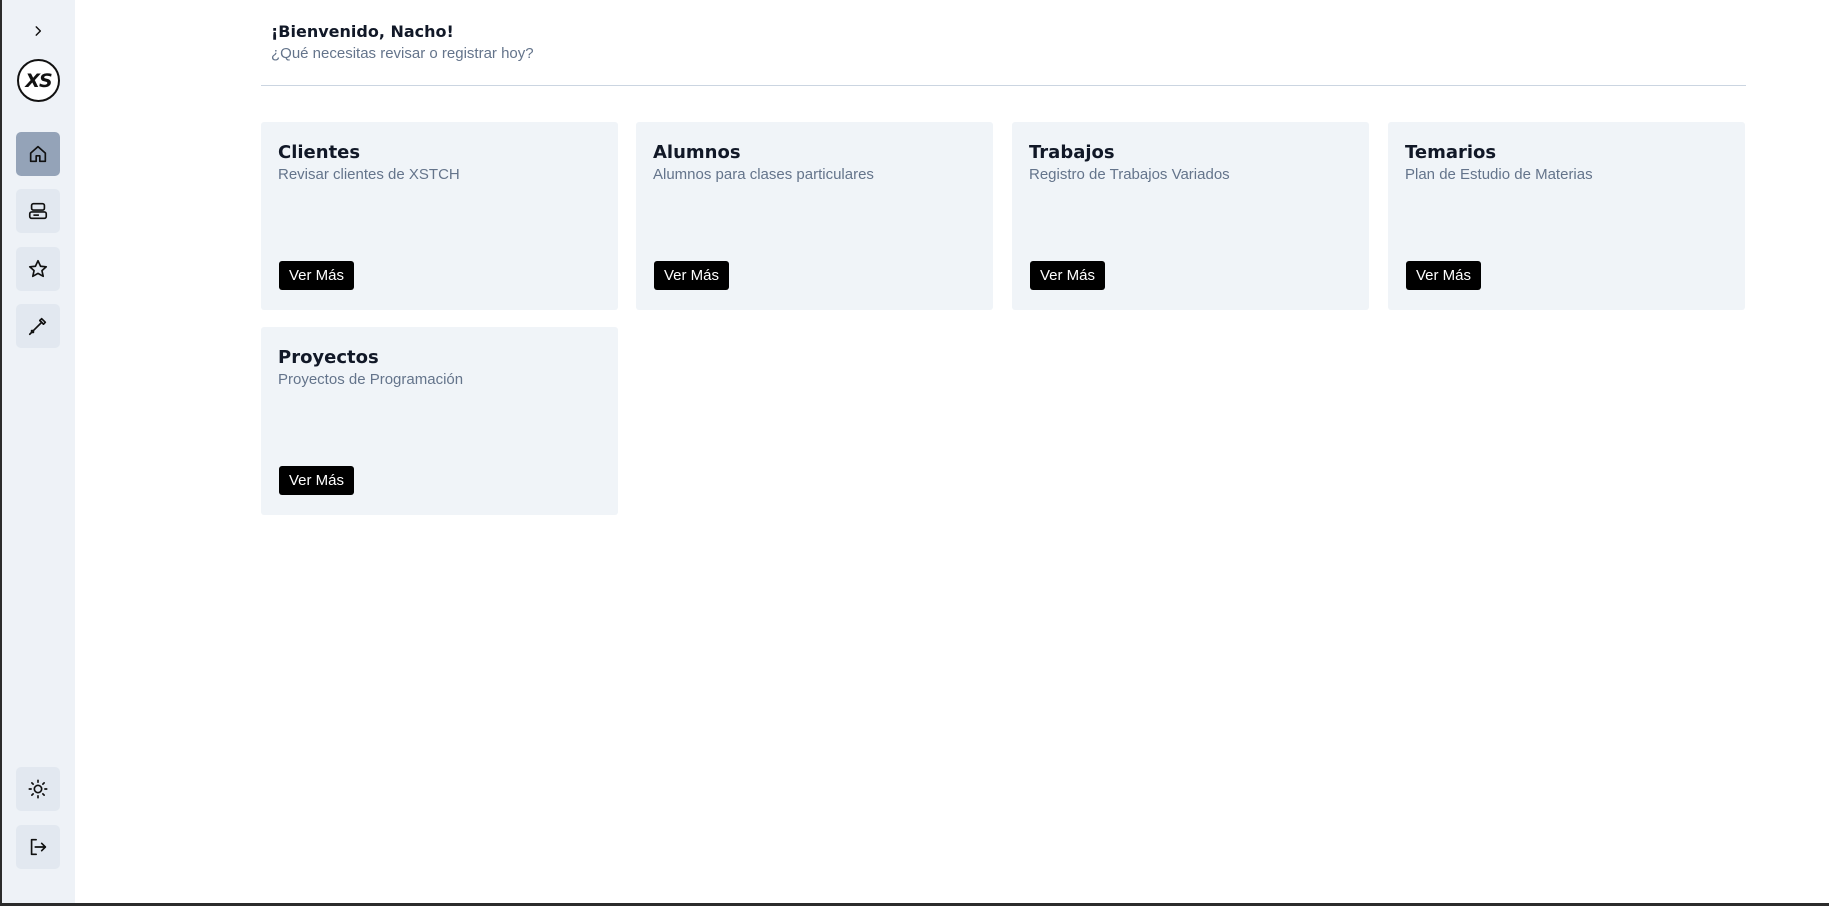 The height and width of the screenshot is (906, 1829). What do you see at coordinates (1003, 85) in the screenshot?
I see `header-divider` at bounding box center [1003, 85].